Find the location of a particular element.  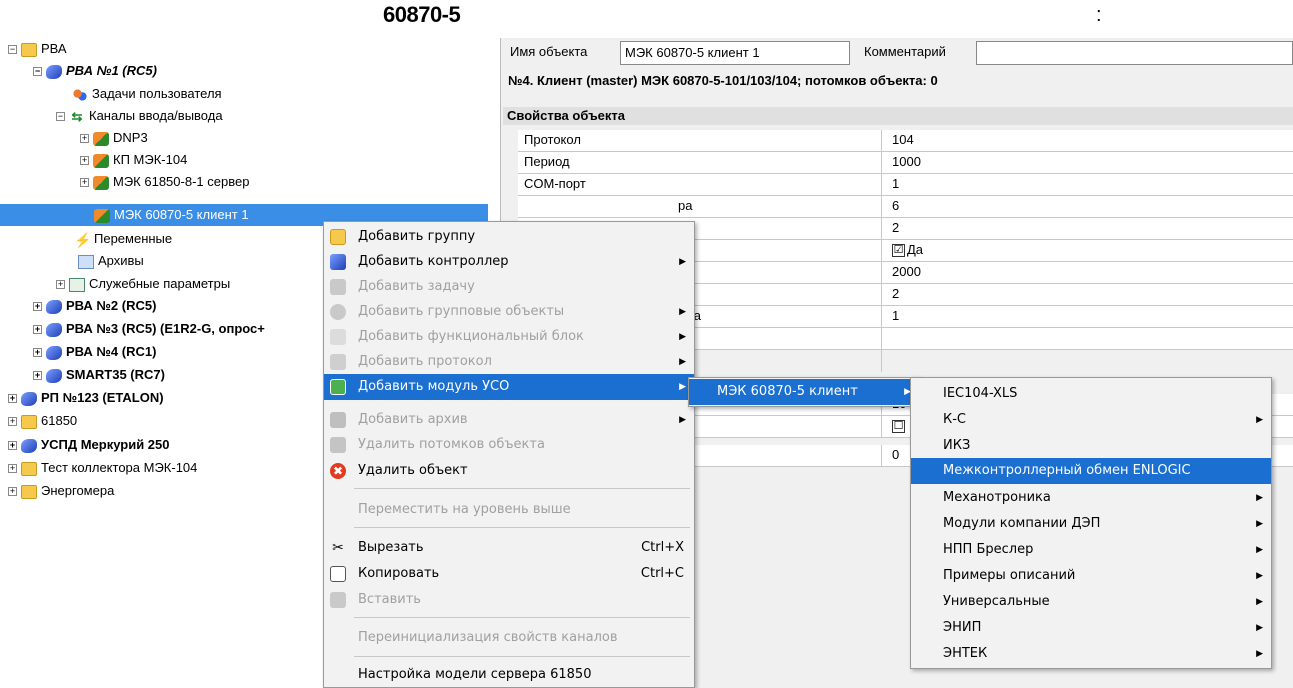

property-row: ра 6 is located at coordinates (905, 207).